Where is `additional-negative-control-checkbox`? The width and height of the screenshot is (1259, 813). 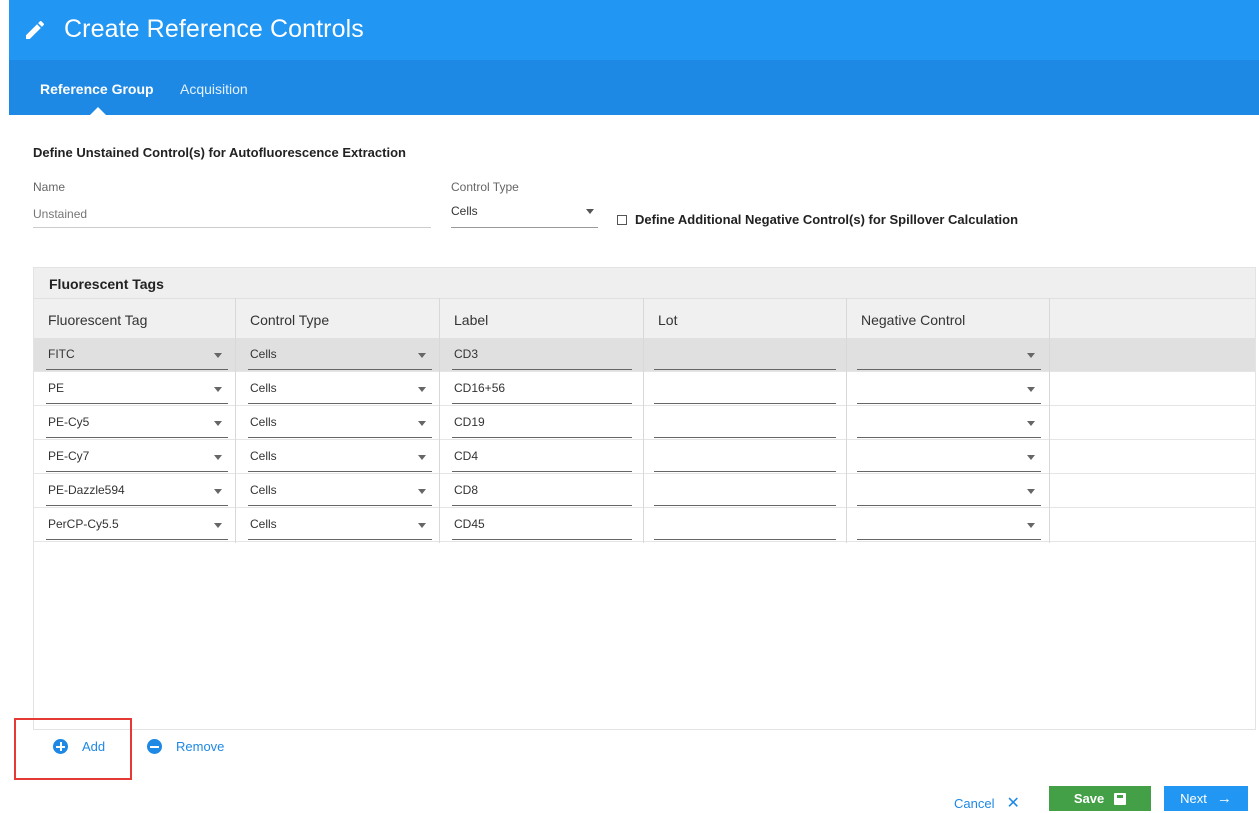 additional-negative-control-checkbox is located at coordinates (622, 219).